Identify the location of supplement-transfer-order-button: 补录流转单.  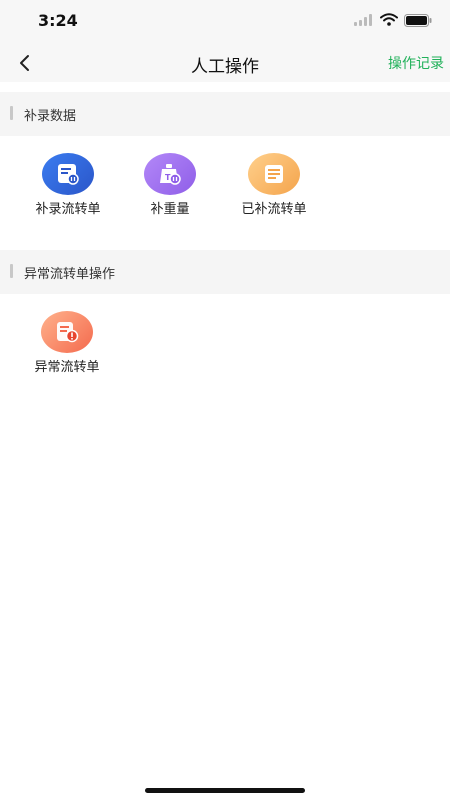
(68, 185).